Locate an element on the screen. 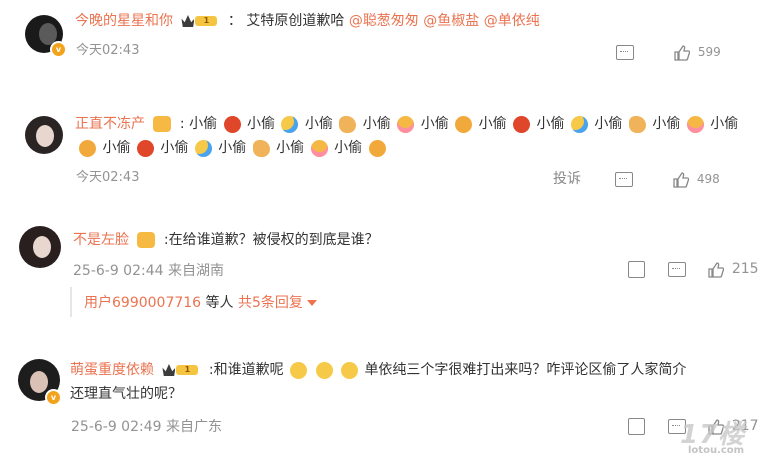  mention-link: @单依纯 is located at coordinates (512, 21).